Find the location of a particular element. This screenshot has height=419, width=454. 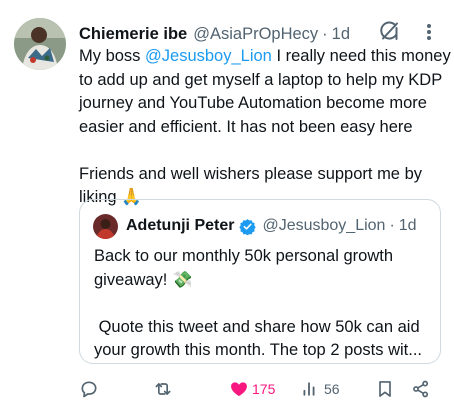

bookmark-icon is located at coordinates (385, 389).